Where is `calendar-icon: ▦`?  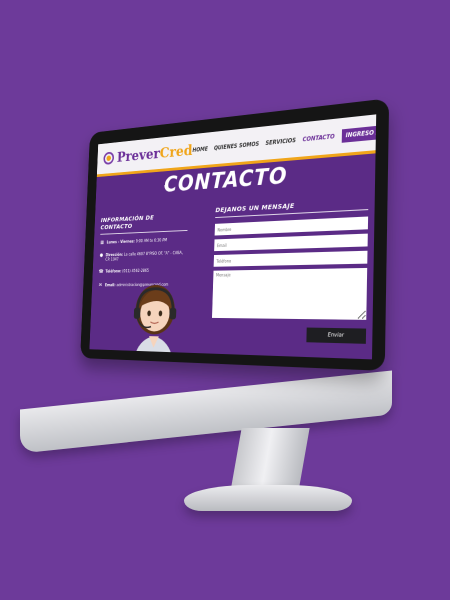
calendar-icon: ▦ is located at coordinates (102, 243).